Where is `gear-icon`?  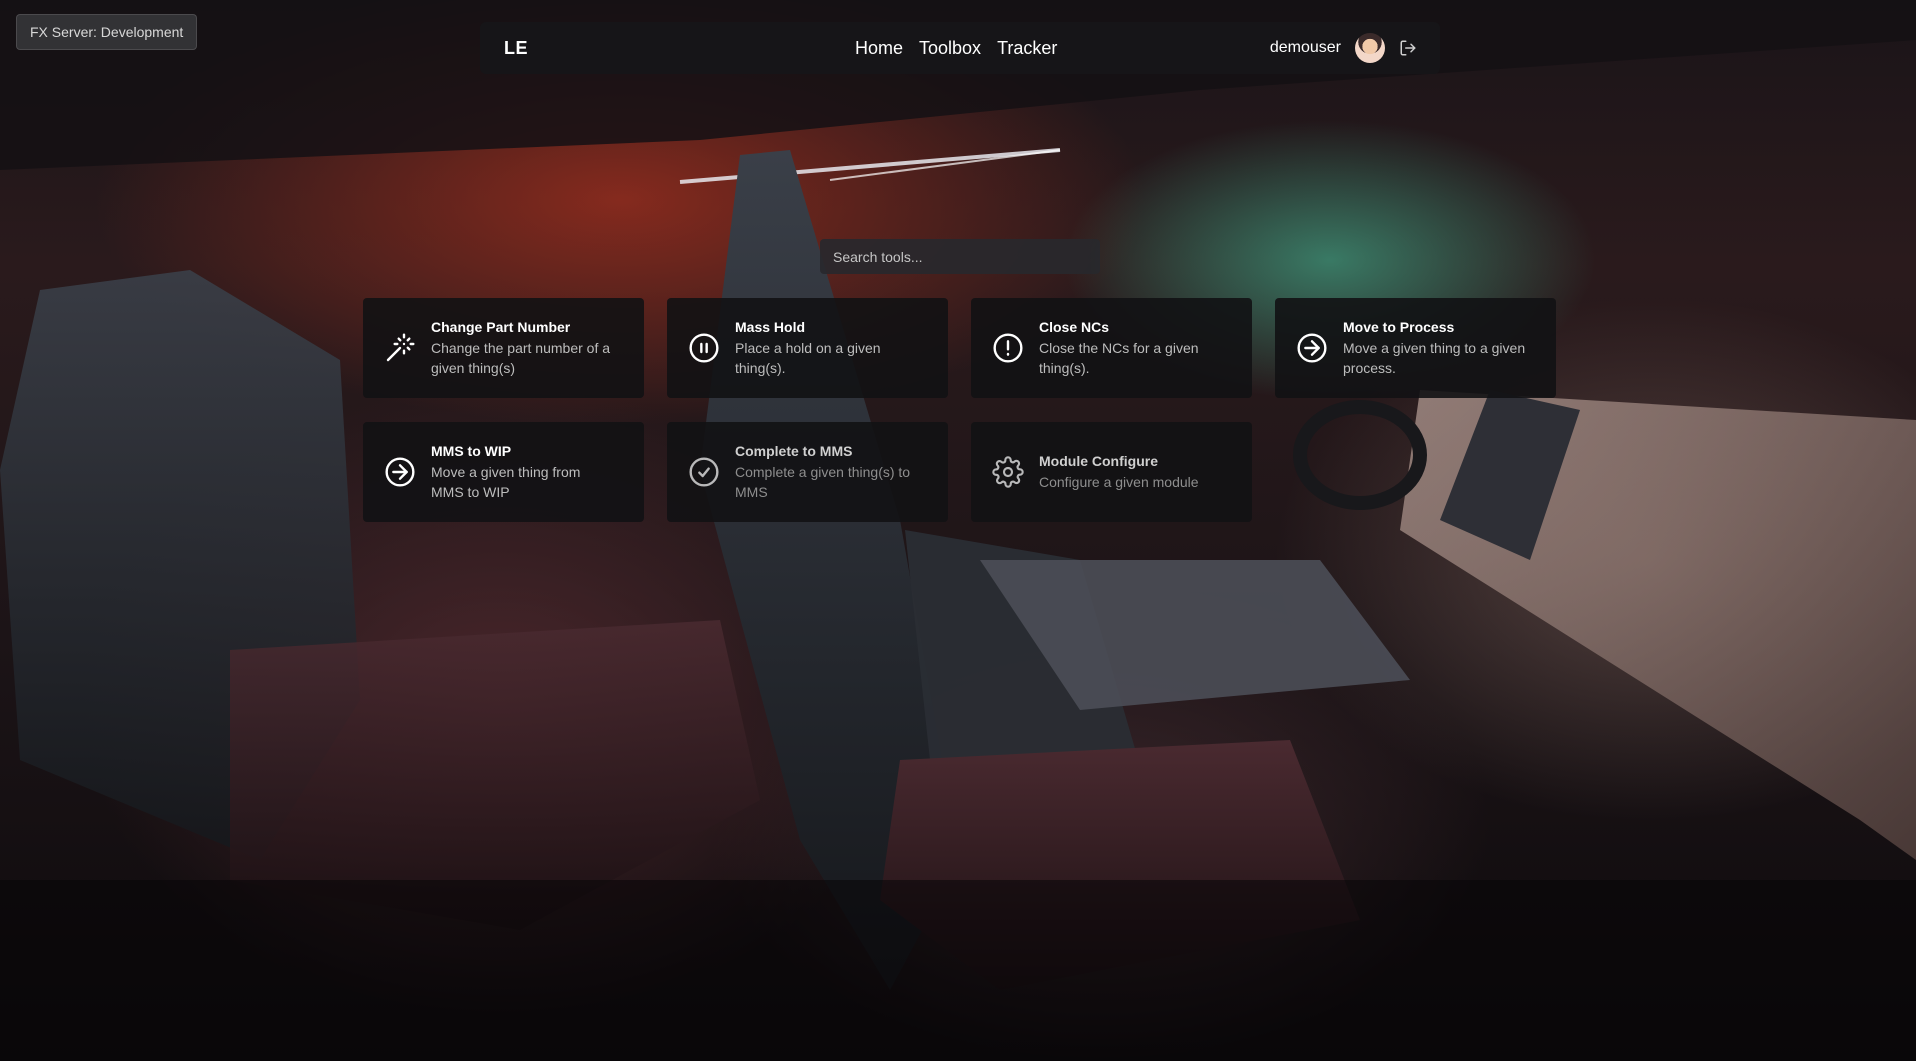
gear-icon is located at coordinates (1008, 472).